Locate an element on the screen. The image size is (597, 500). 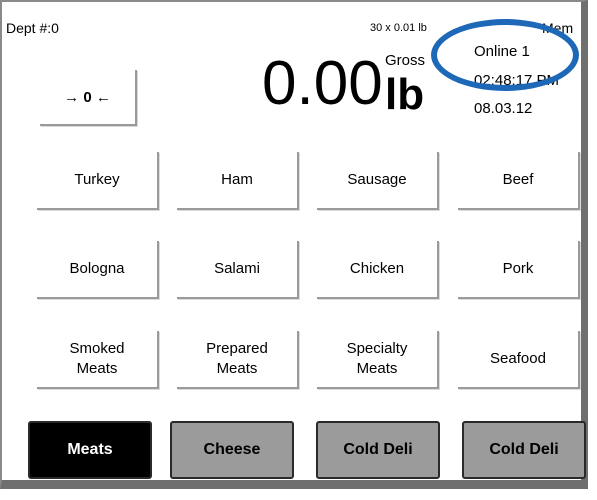
key-prepared-meats: Prepared Meats is located at coordinates (238, 360).